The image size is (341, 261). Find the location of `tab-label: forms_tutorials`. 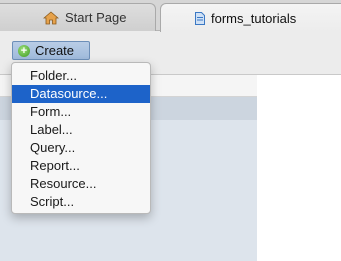

tab-label: forms_tutorials is located at coordinates (254, 18).